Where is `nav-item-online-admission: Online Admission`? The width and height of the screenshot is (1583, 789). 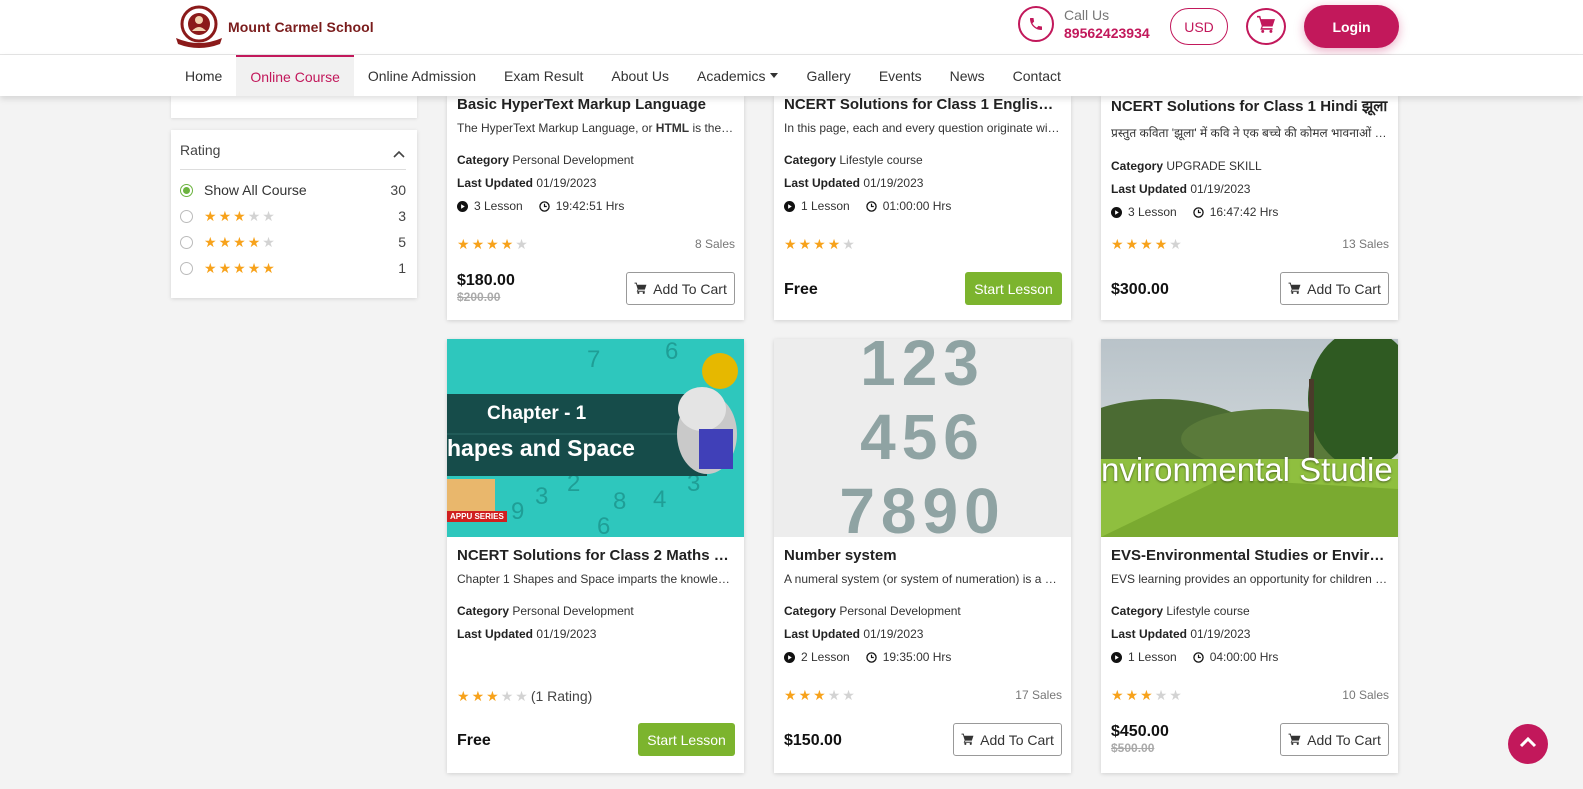
nav-item-online-admission: Online Admission is located at coordinates (422, 75).